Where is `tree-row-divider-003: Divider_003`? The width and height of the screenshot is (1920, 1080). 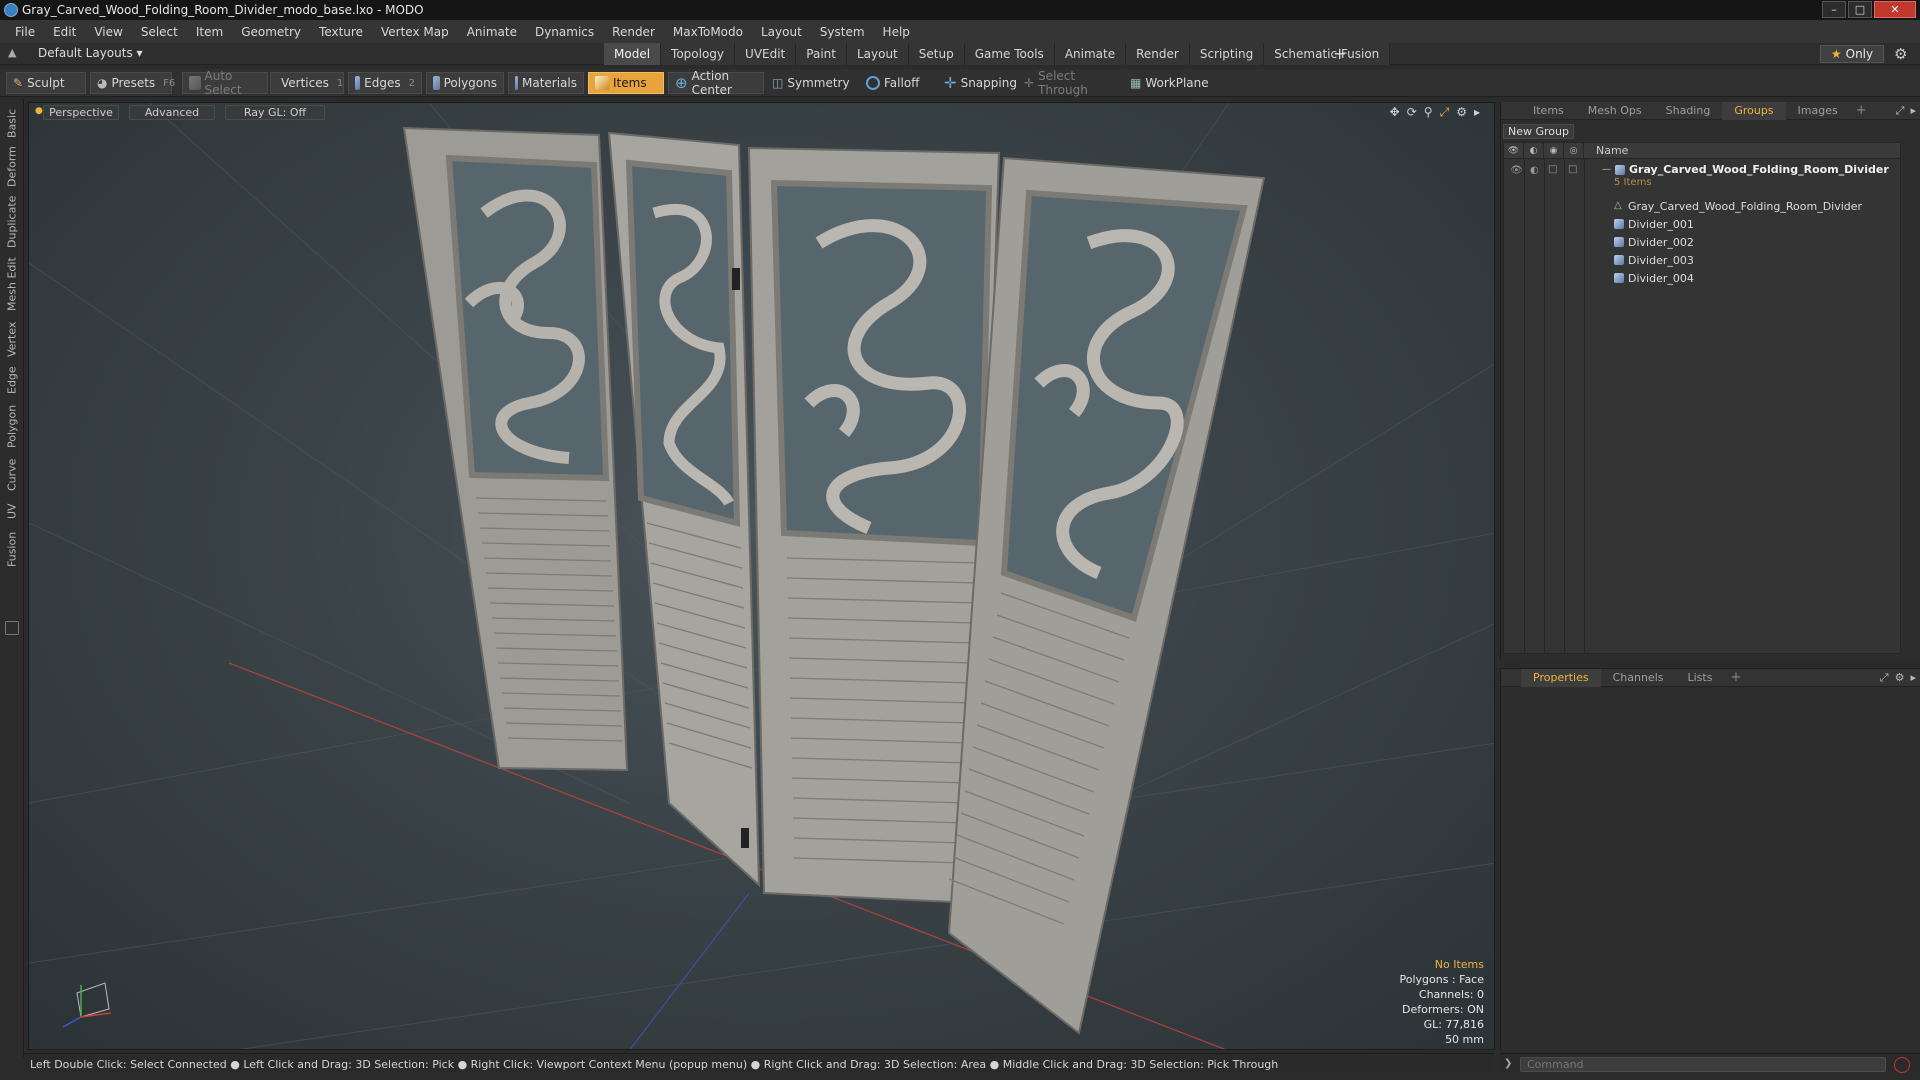 tree-row-divider-003: Divider_003 is located at coordinates (1702, 260).